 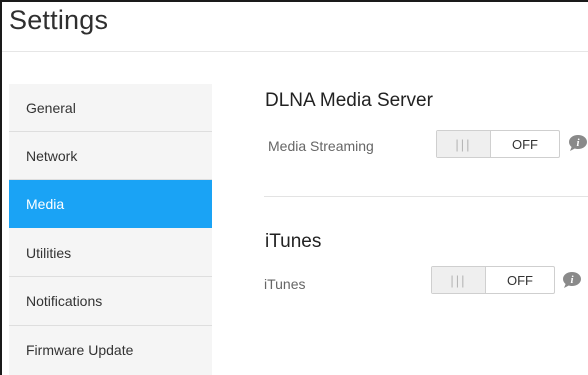 I want to click on title-divider, so click(x=295, y=51).